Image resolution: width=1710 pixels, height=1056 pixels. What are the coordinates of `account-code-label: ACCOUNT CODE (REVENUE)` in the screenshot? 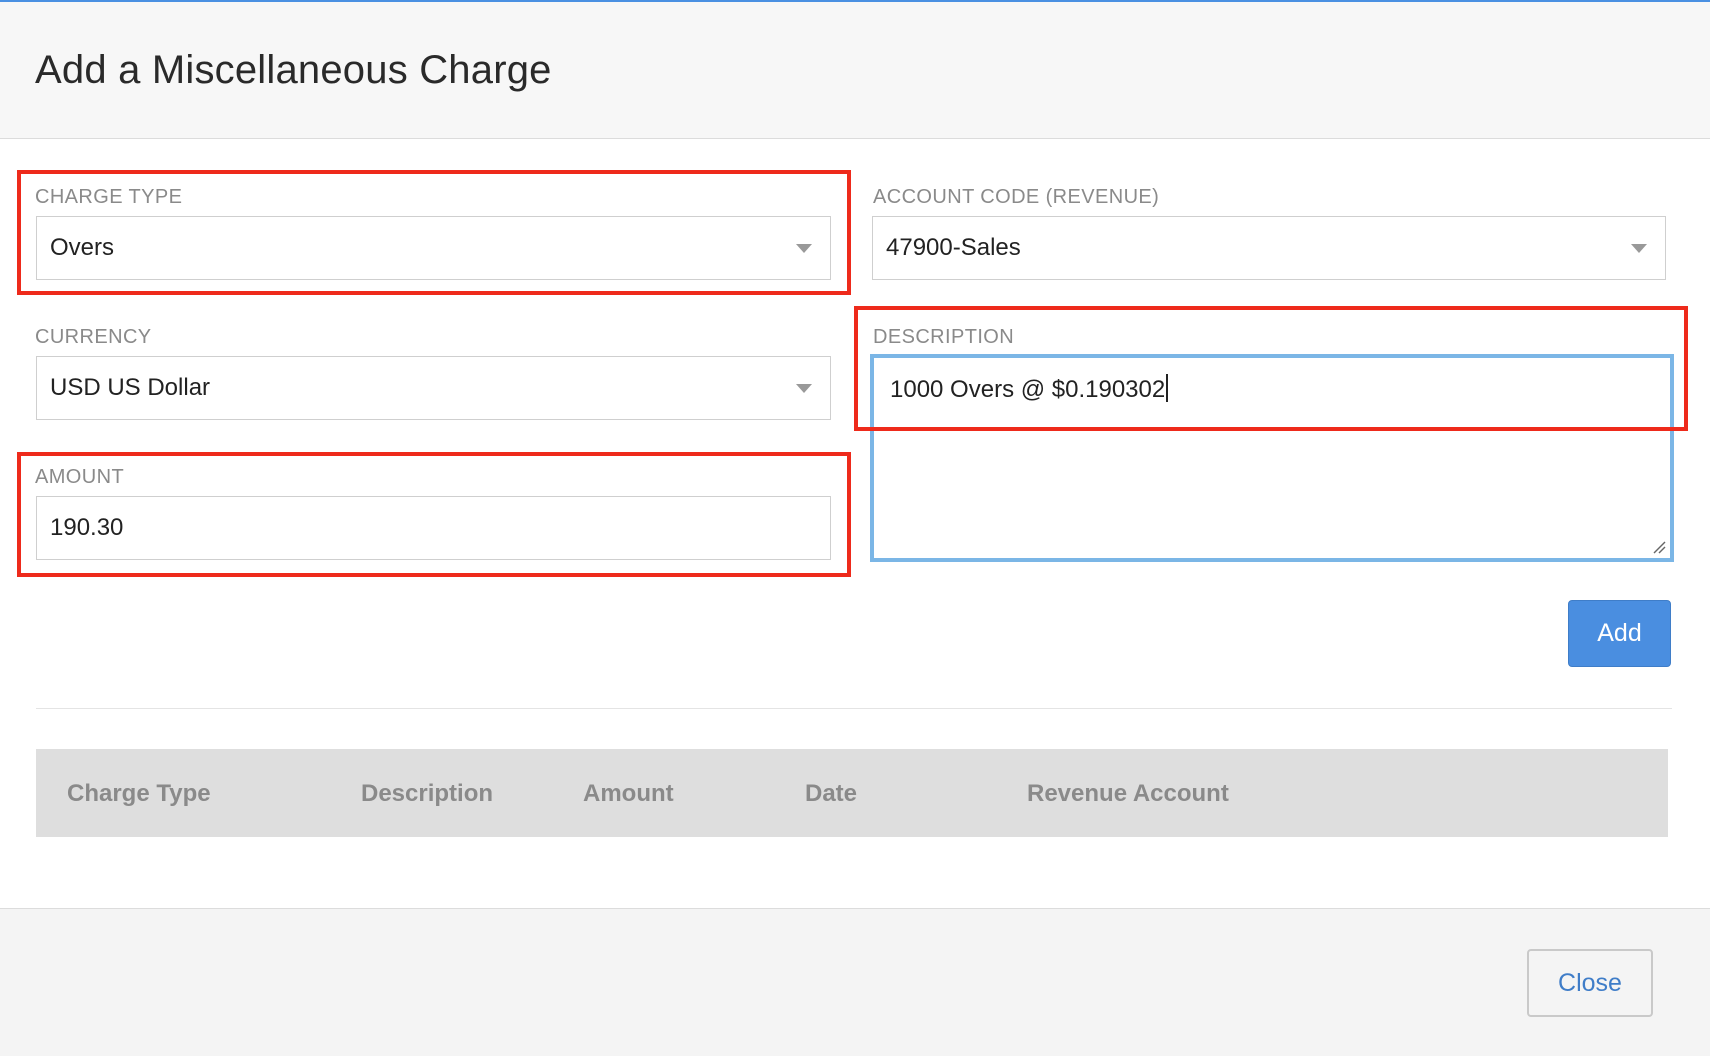 It's located at (1016, 197).